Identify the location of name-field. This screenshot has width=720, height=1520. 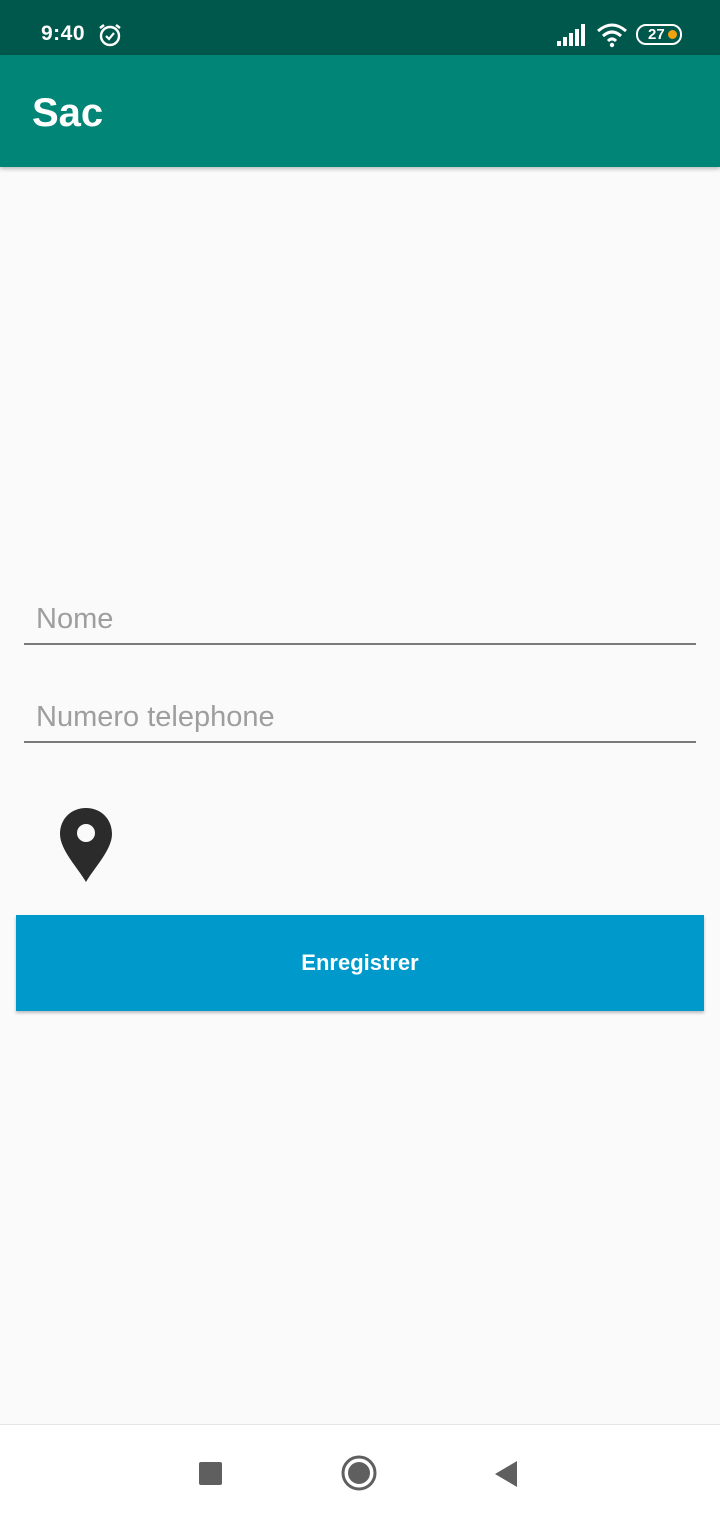
(360, 616).